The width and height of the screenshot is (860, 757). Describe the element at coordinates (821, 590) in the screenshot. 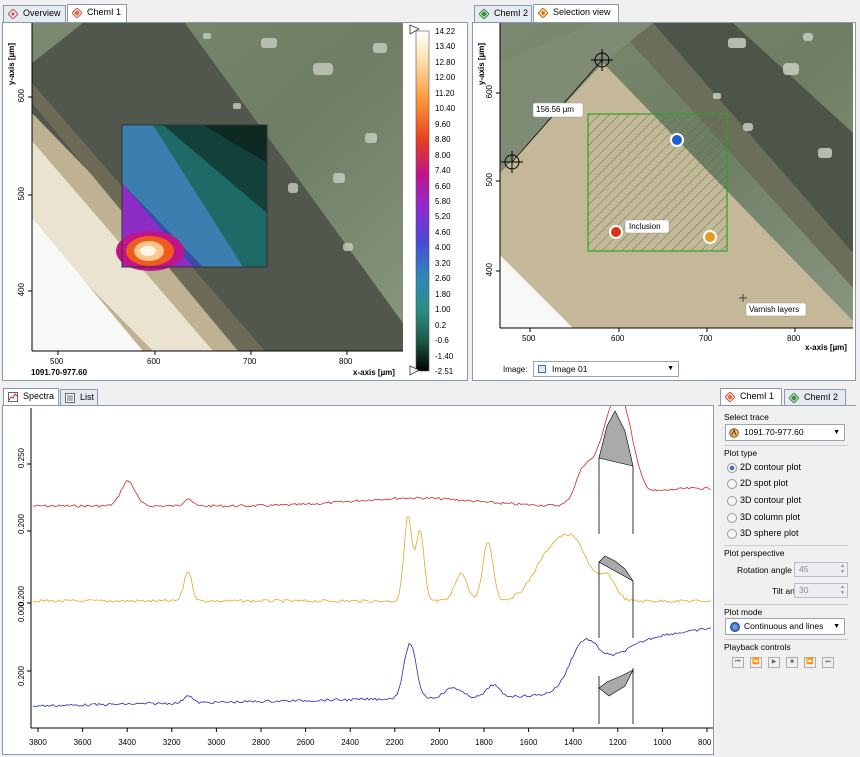

I see `tilt-angle-input: 30 ▲ ▼` at that location.